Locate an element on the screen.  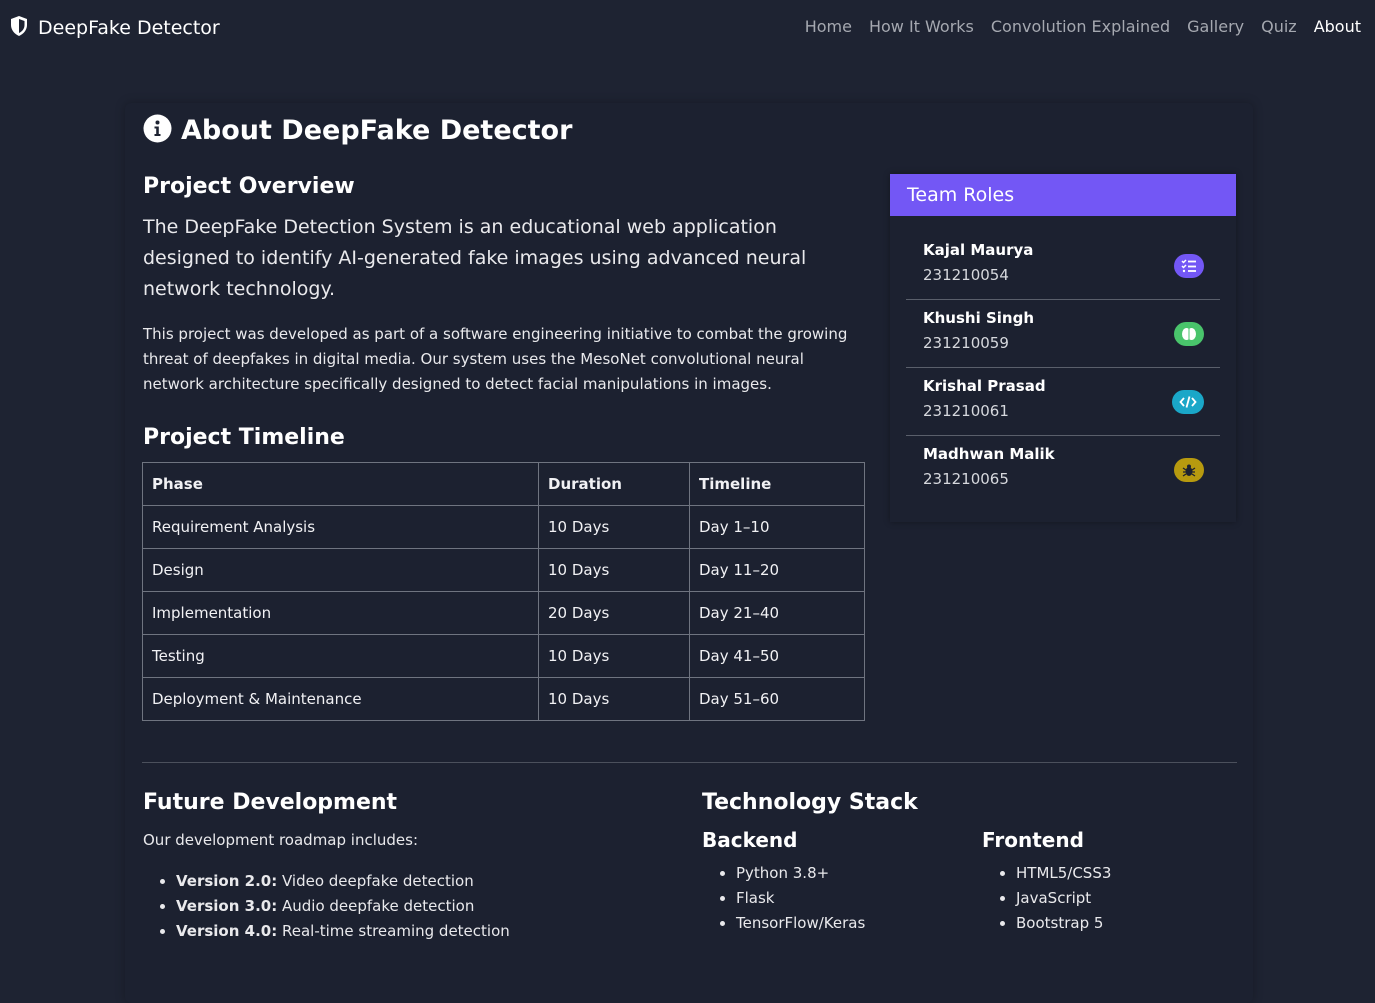
overview-heading: Project Overview is located at coordinates (249, 186).